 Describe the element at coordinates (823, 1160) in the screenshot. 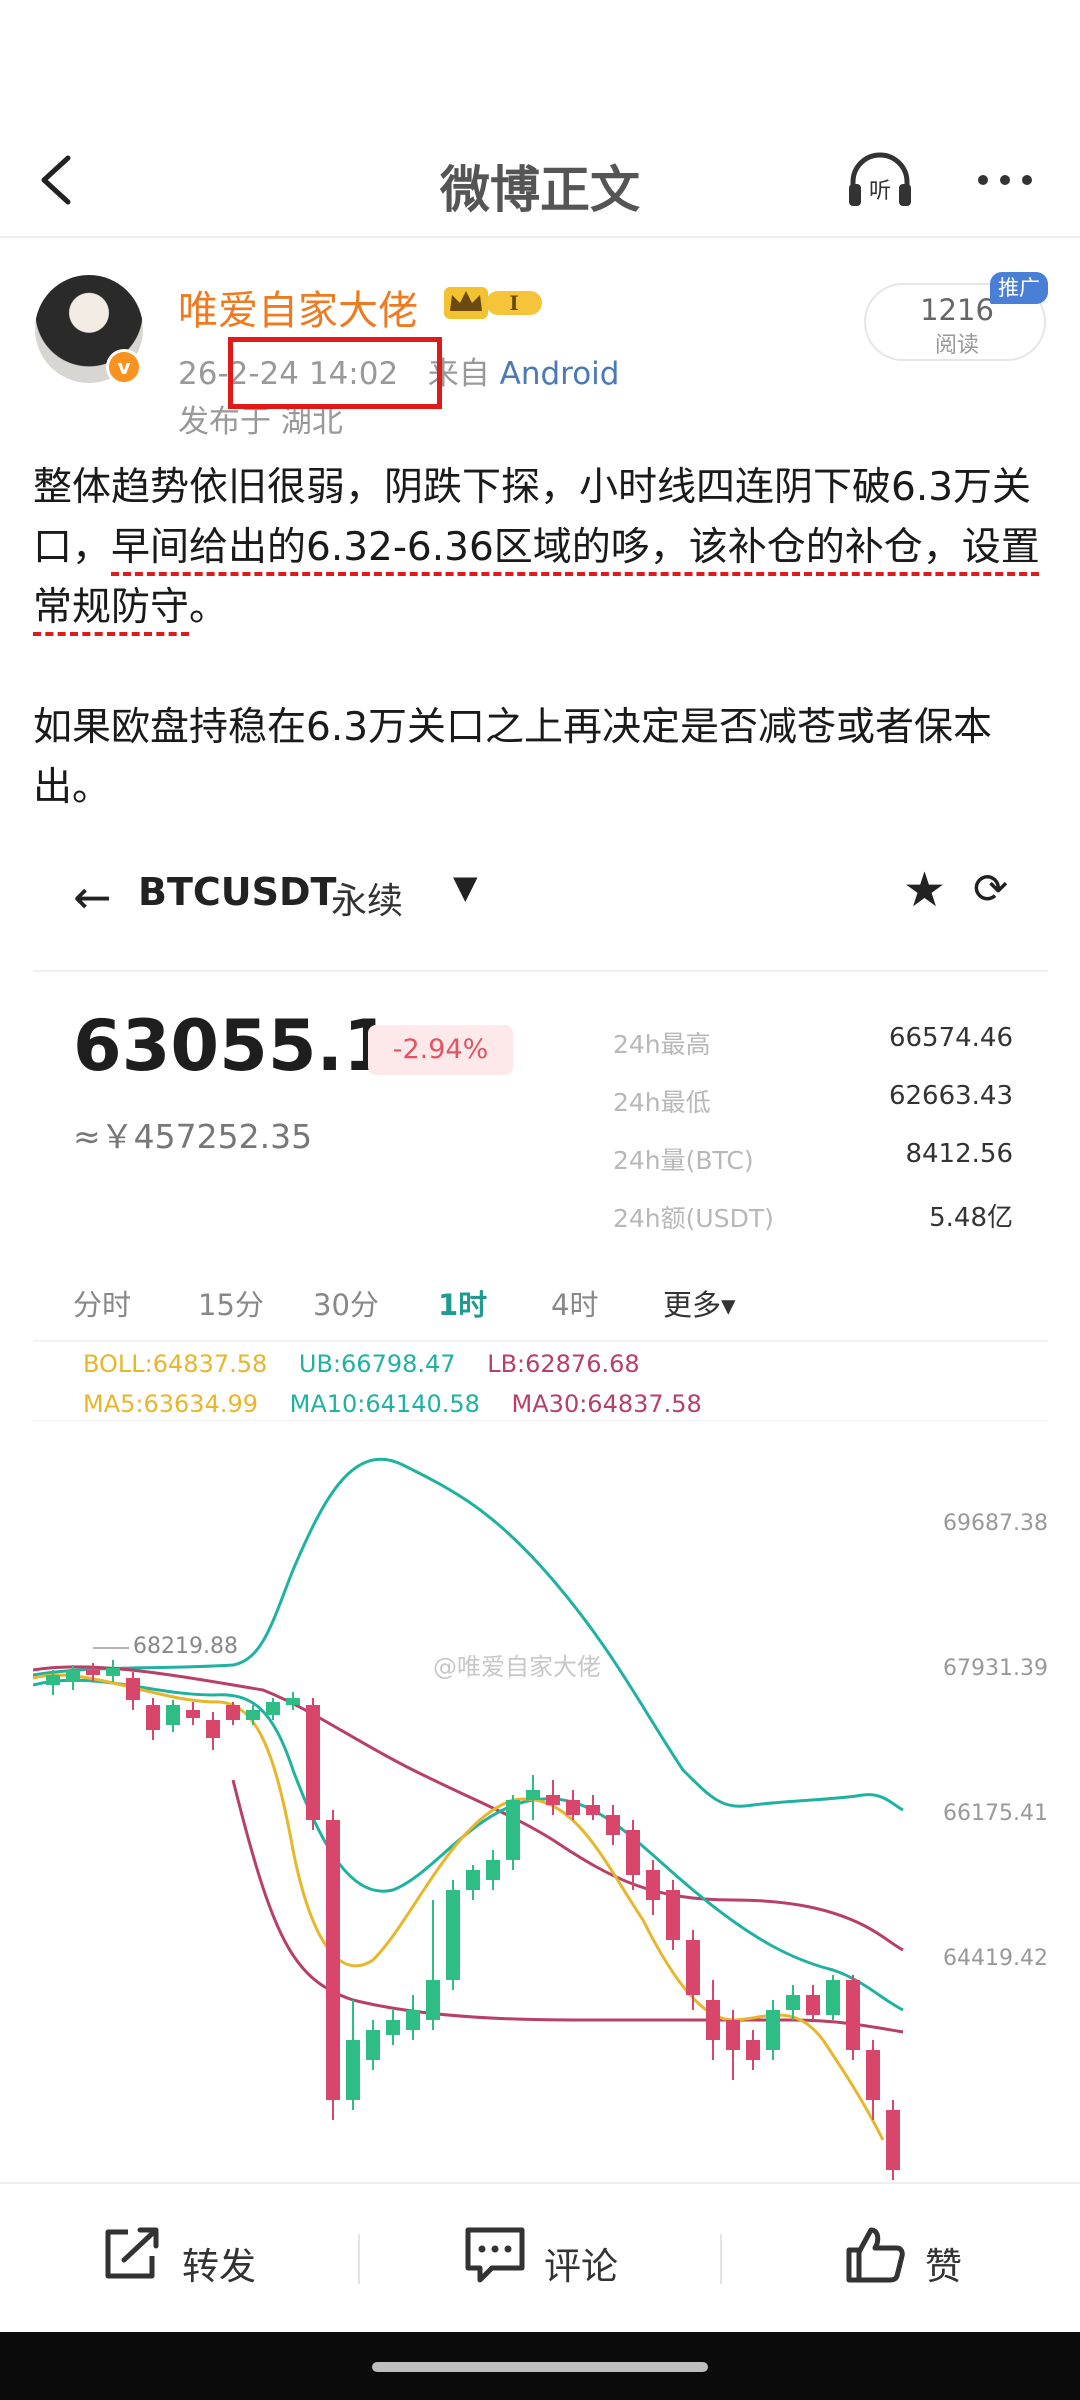

I see `stat-row: 24h量(BTC) 8412.56` at that location.